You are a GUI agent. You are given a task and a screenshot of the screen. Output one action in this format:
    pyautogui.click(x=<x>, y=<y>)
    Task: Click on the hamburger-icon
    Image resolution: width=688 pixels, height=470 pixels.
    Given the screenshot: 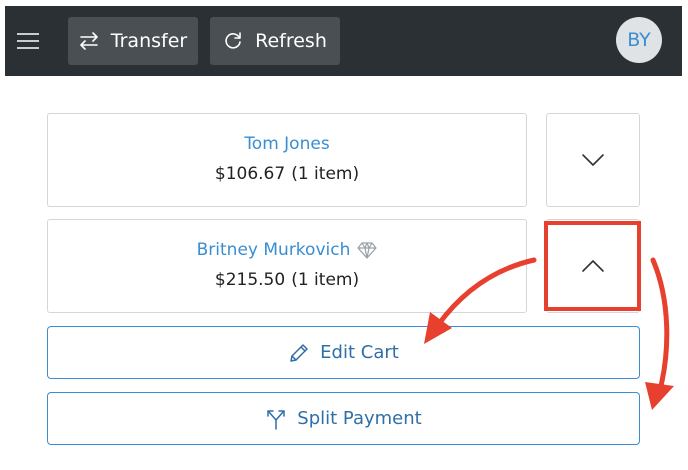 What is the action you would take?
    pyautogui.click(x=28, y=41)
    